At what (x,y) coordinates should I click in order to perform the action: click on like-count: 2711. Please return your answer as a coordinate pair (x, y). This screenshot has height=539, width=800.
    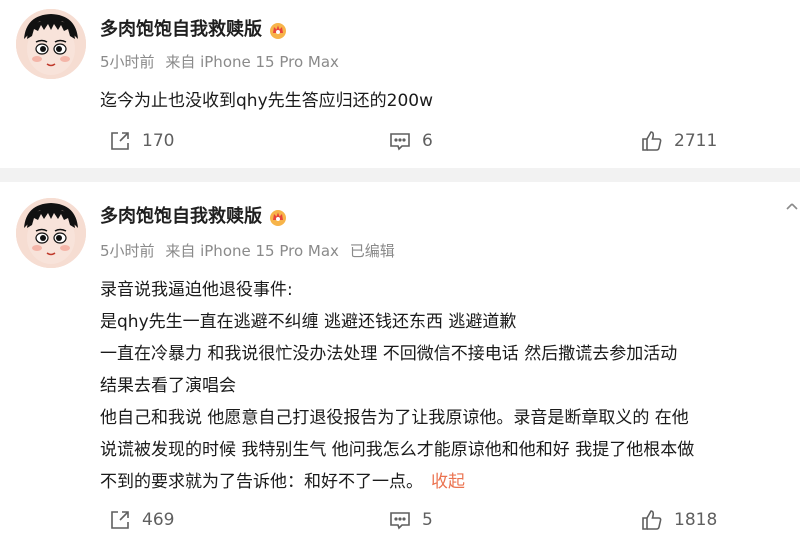
    Looking at the image, I should click on (696, 141).